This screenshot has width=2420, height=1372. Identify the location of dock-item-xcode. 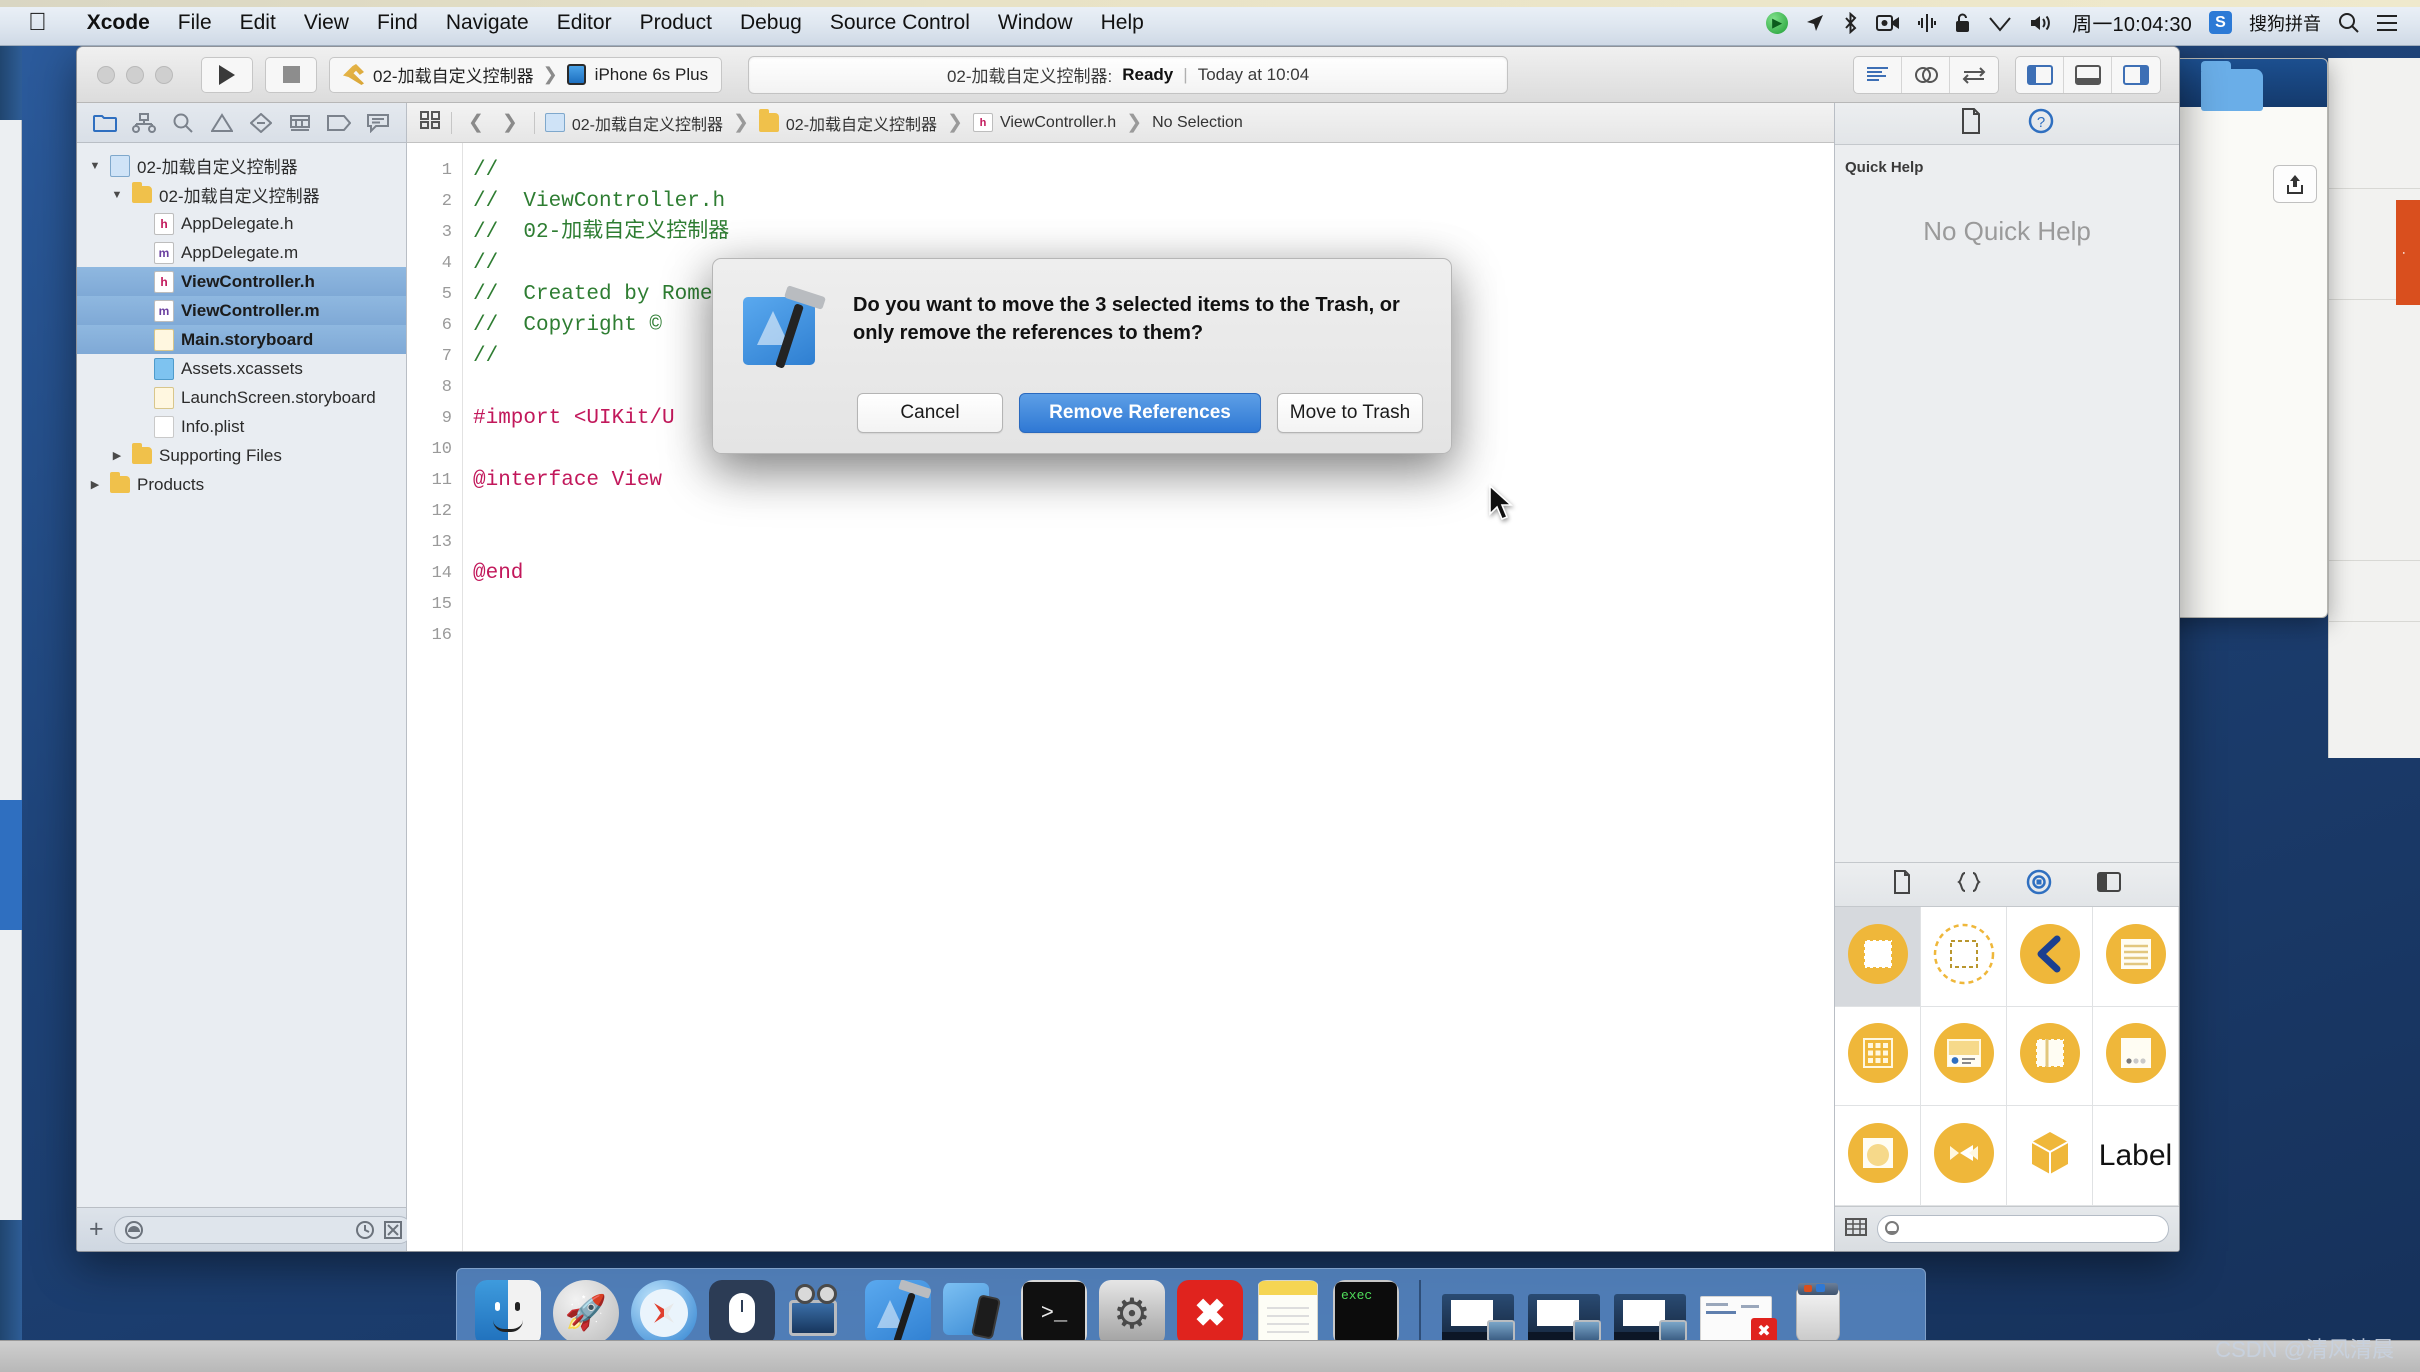
(898, 1315).